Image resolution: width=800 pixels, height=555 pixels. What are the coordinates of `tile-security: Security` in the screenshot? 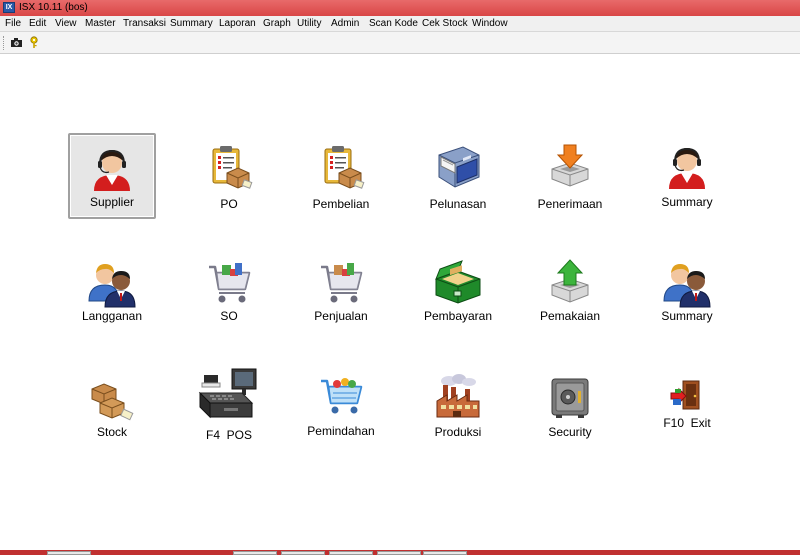 It's located at (570, 408).